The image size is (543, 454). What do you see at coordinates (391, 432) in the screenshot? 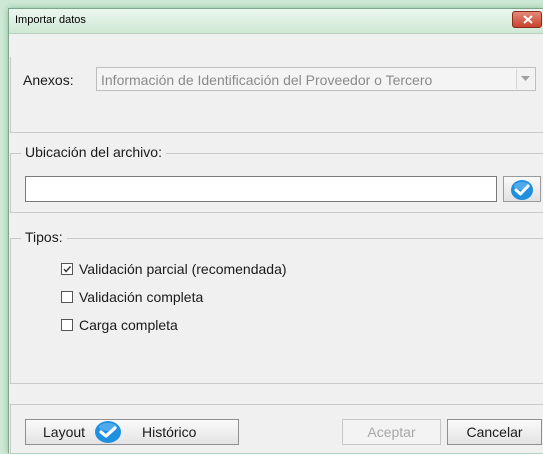
I see `aceptar-button: Aceptar` at bounding box center [391, 432].